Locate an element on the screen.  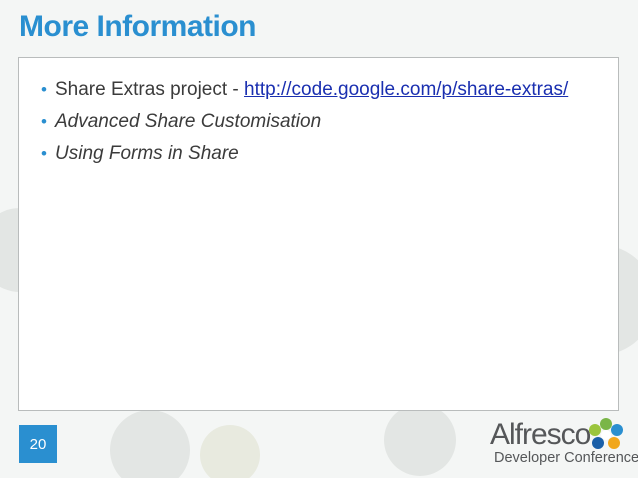
alfresco-logo: Alfresco Developer Conference is located at coordinates (564, 444).